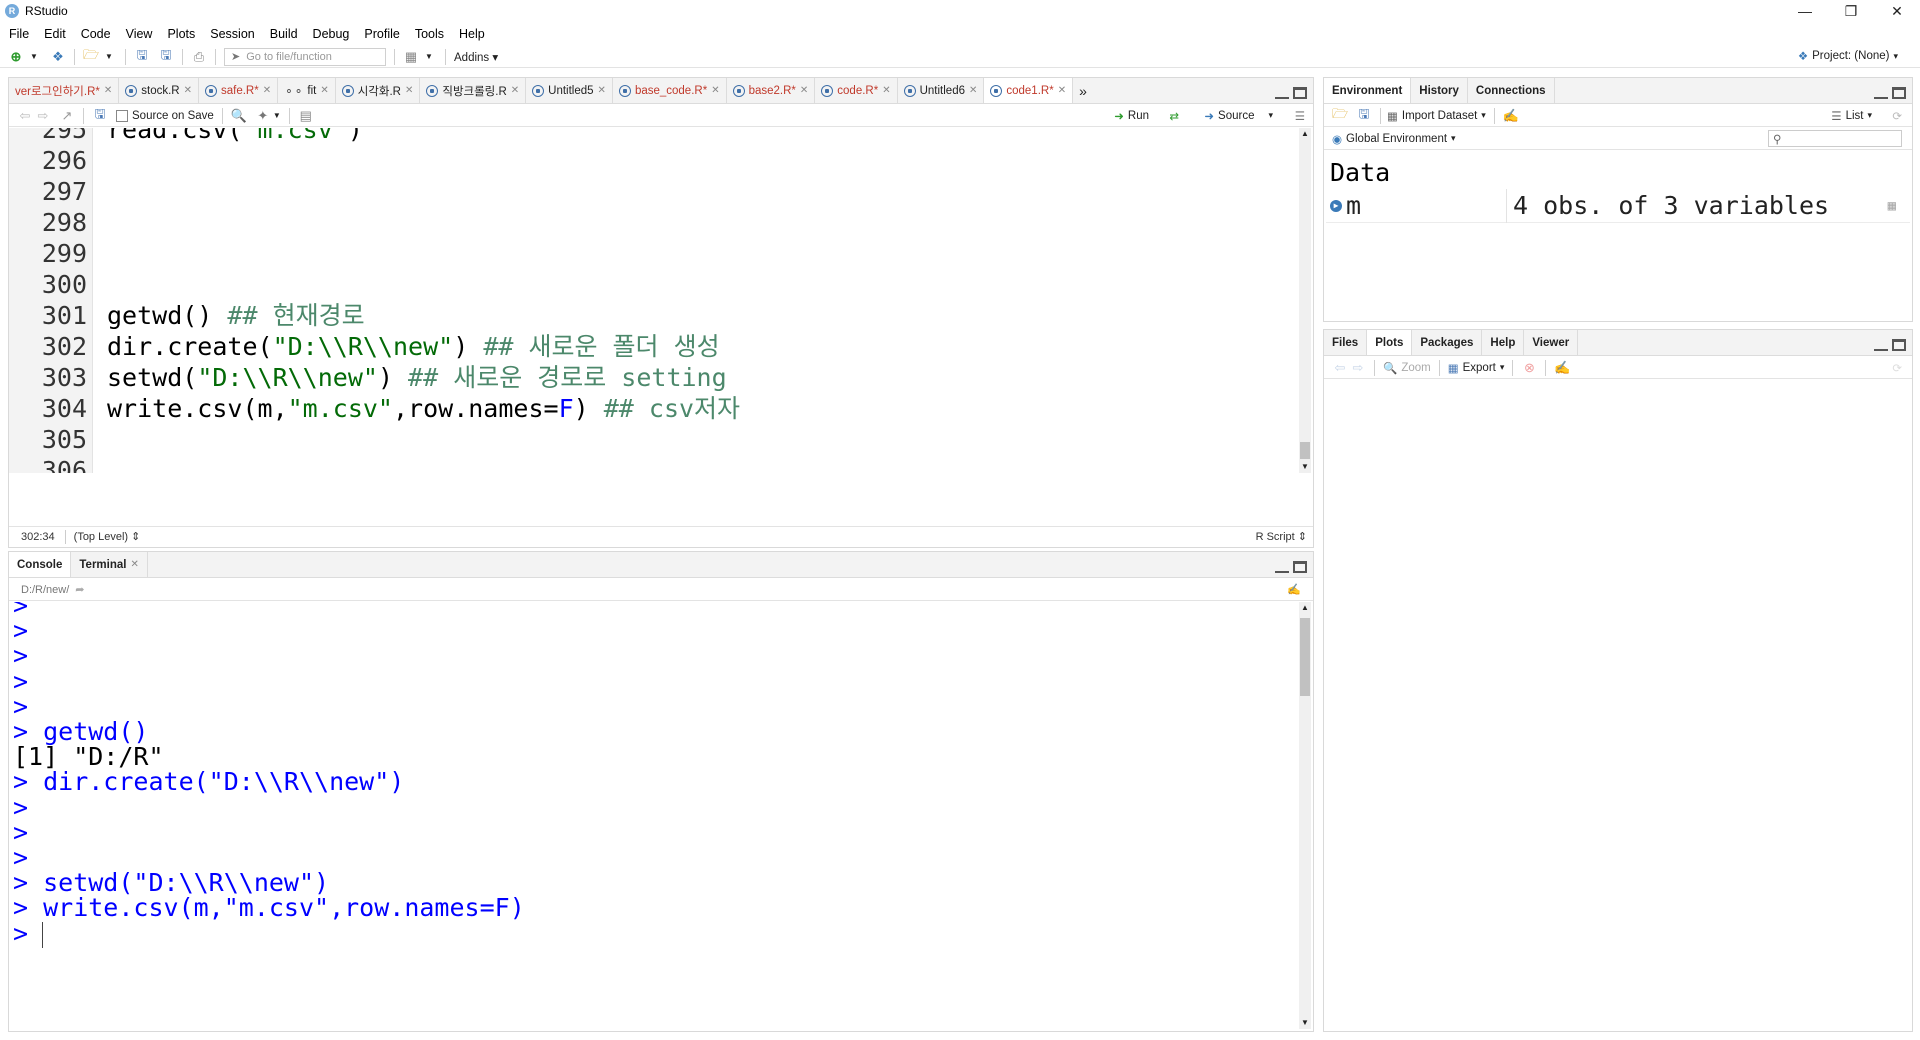 The image size is (1920, 1040). What do you see at coordinates (166, 56) in the screenshot?
I see `save-all-icon: 🖫` at bounding box center [166, 56].